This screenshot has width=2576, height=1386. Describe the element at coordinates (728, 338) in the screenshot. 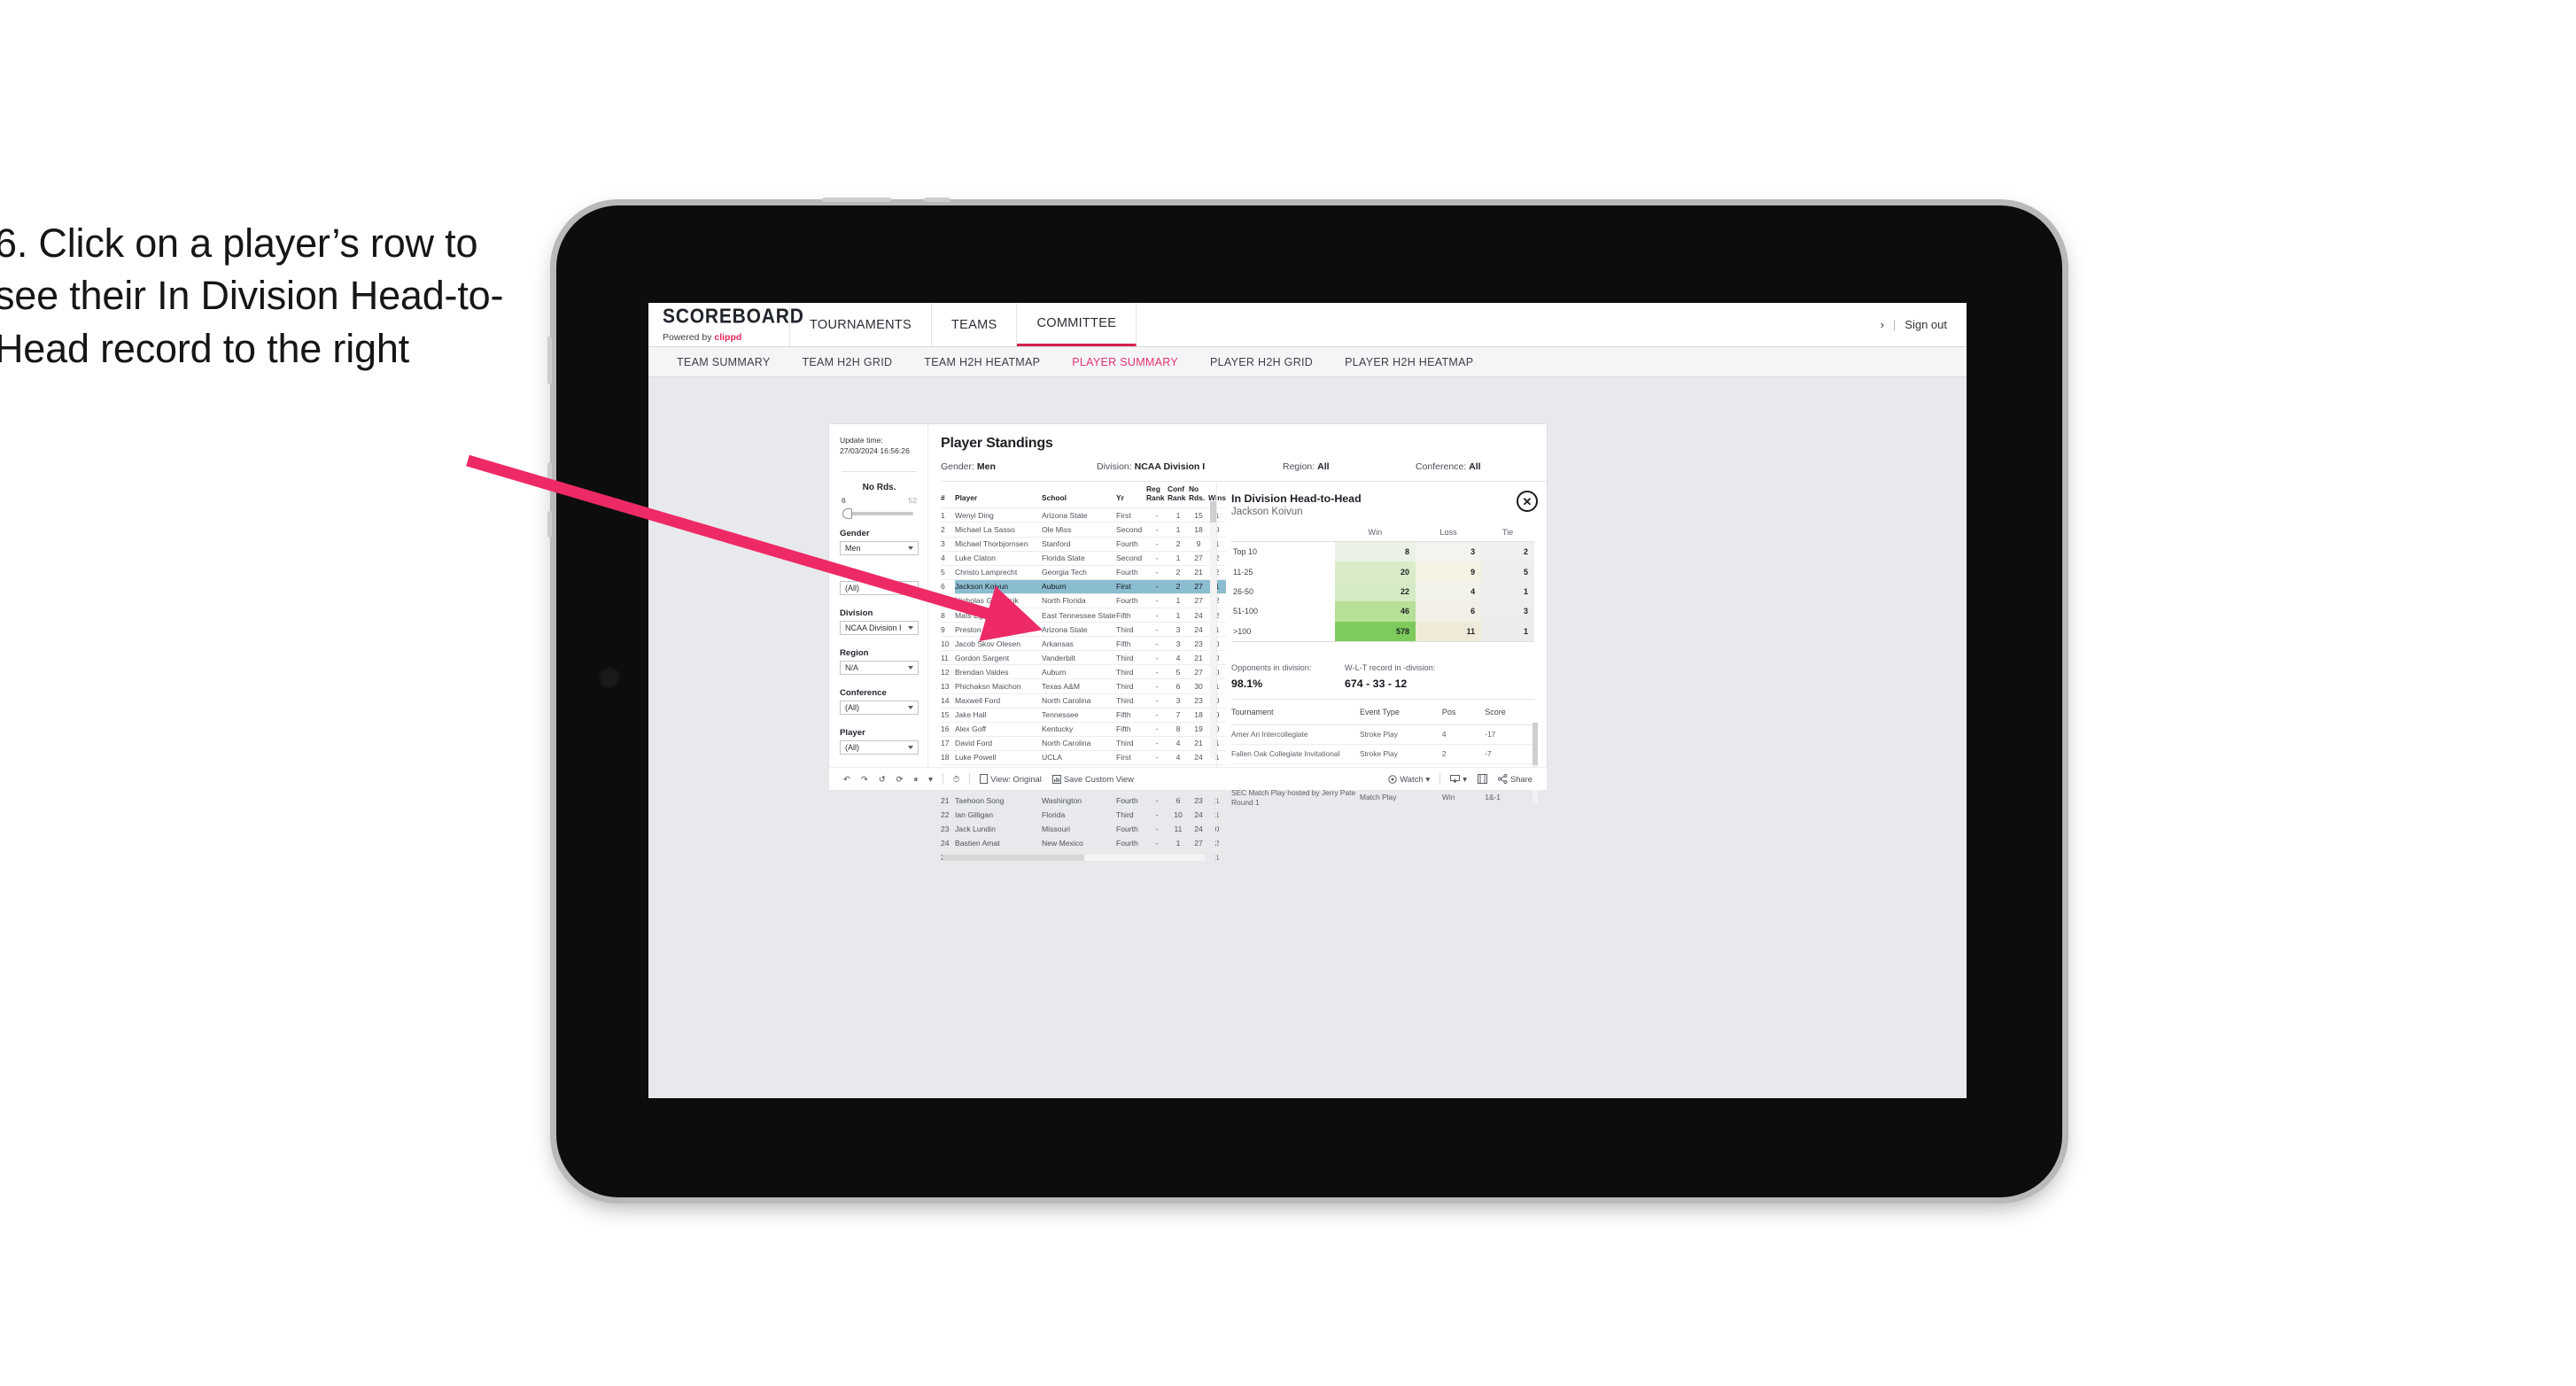

I see `brand-sub-name: clippd` at that location.